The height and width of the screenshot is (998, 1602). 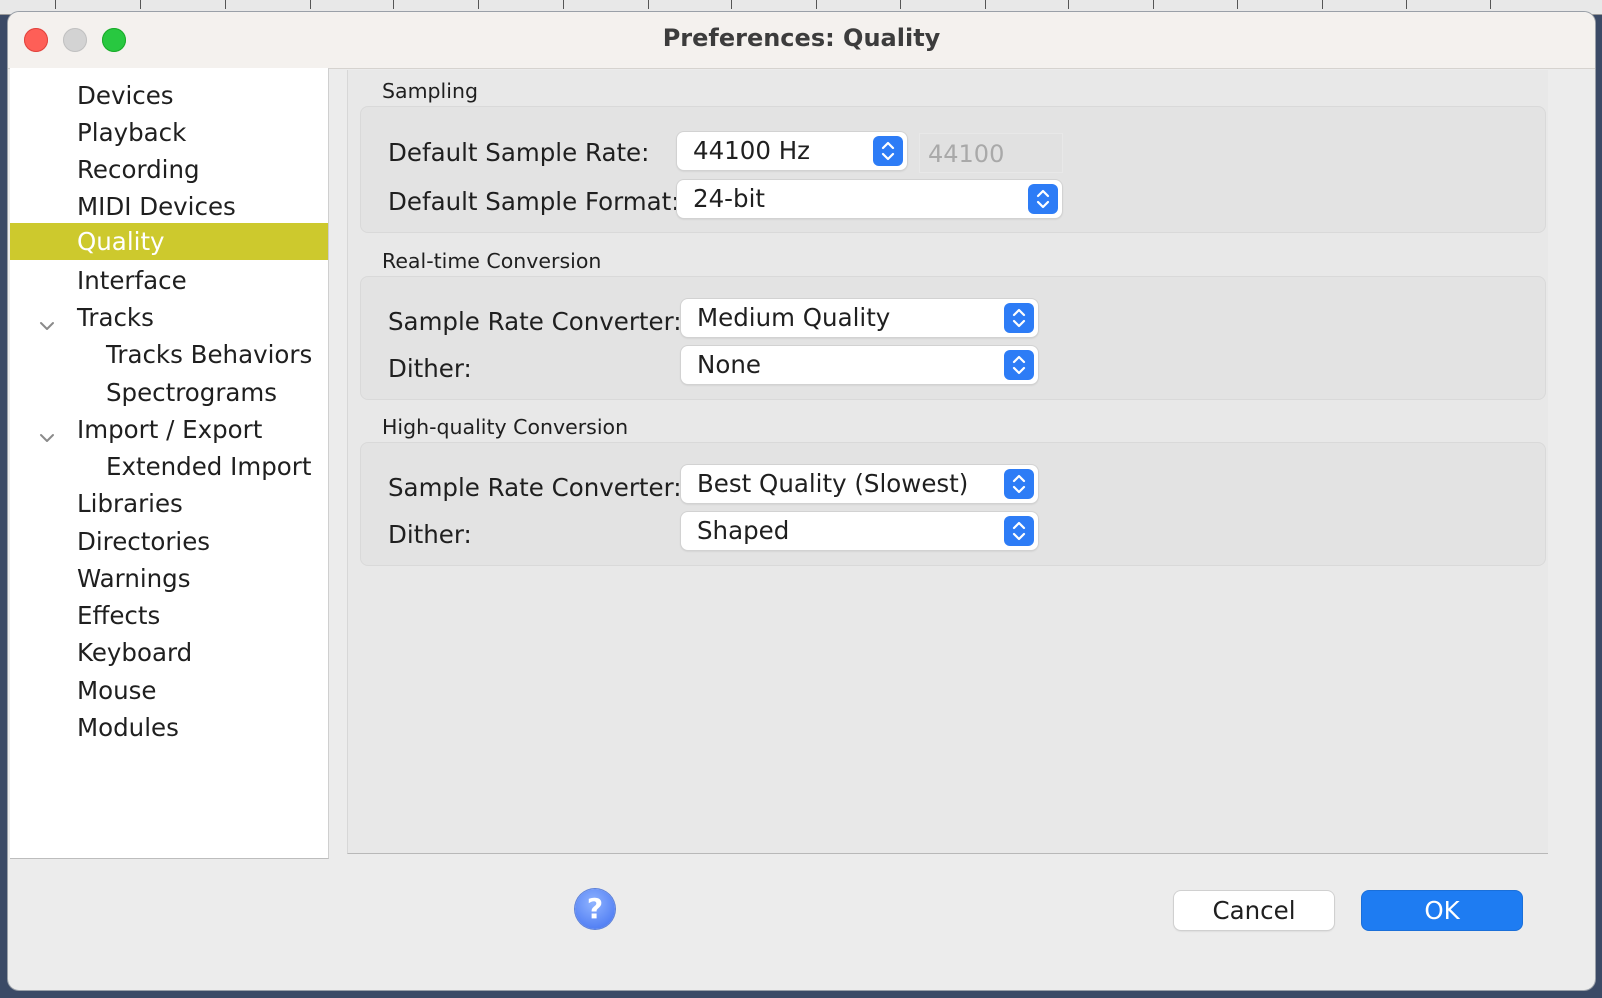 What do you see at coordinates (492, 261) in the screenshot?
I see `realtime-conversion-group-title: Real-time Conversion` at bounding box center [492, 261].